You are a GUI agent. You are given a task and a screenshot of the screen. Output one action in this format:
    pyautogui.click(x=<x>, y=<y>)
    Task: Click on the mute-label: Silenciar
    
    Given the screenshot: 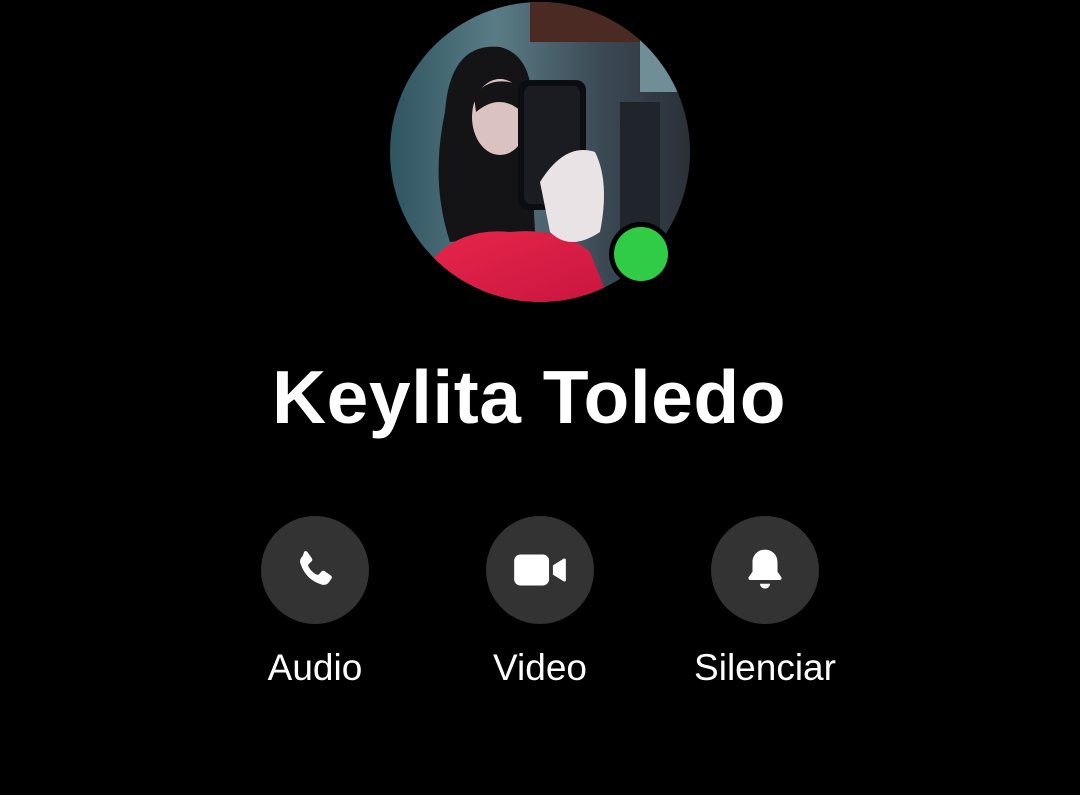 What is the action you would take?
    pyautogui.click(x=765, y=667)
    